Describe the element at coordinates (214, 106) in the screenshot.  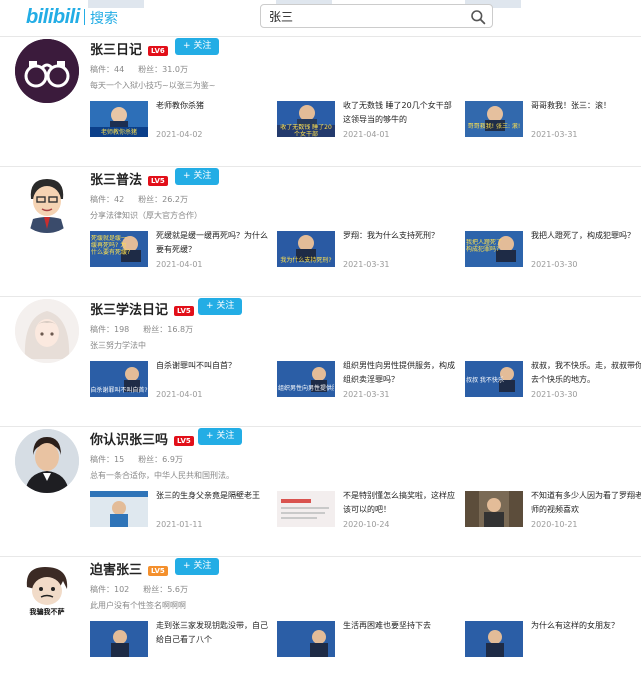
I see `video-title: 老师教你杀猪` at that location.